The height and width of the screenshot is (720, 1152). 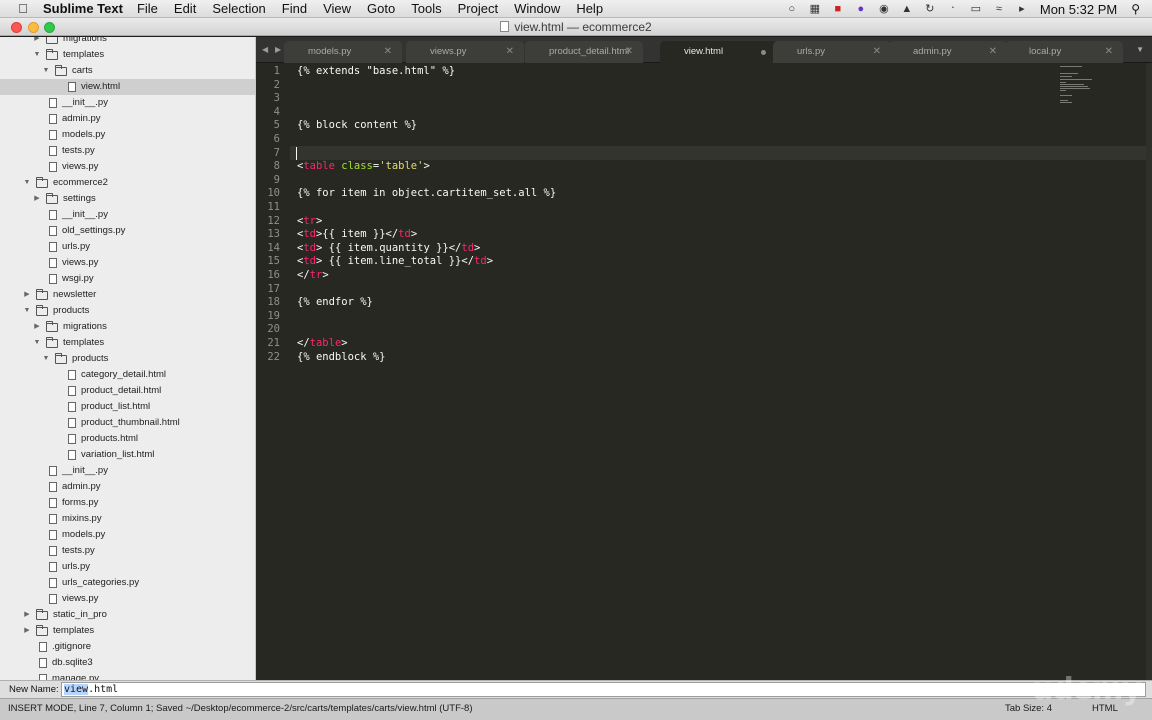 What do you see at coordinates (127, 231) in the screenshot?
I see `sidebar-file: old_settings.py` at bounding box center [127, 231].